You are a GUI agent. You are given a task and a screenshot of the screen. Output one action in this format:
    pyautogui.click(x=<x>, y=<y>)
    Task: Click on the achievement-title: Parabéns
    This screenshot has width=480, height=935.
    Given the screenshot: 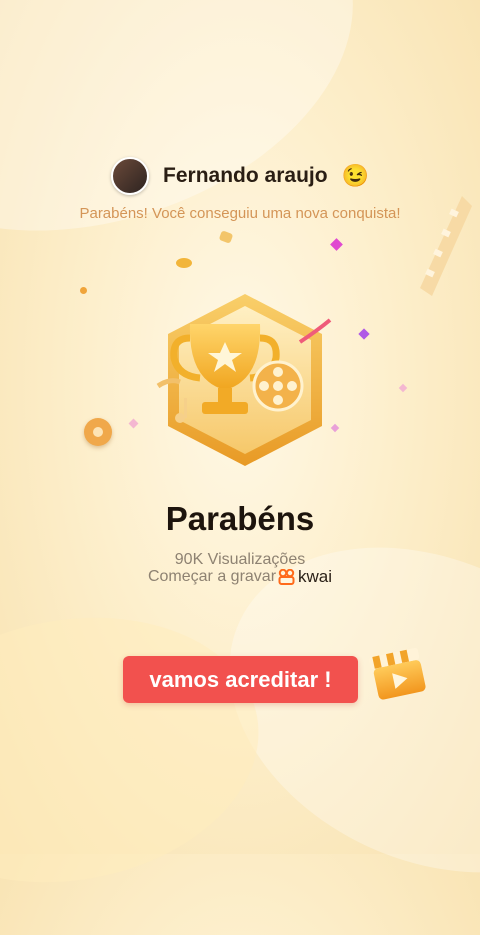 What is the action you would take?
    pyautogui.click(x=240, y=518)
    